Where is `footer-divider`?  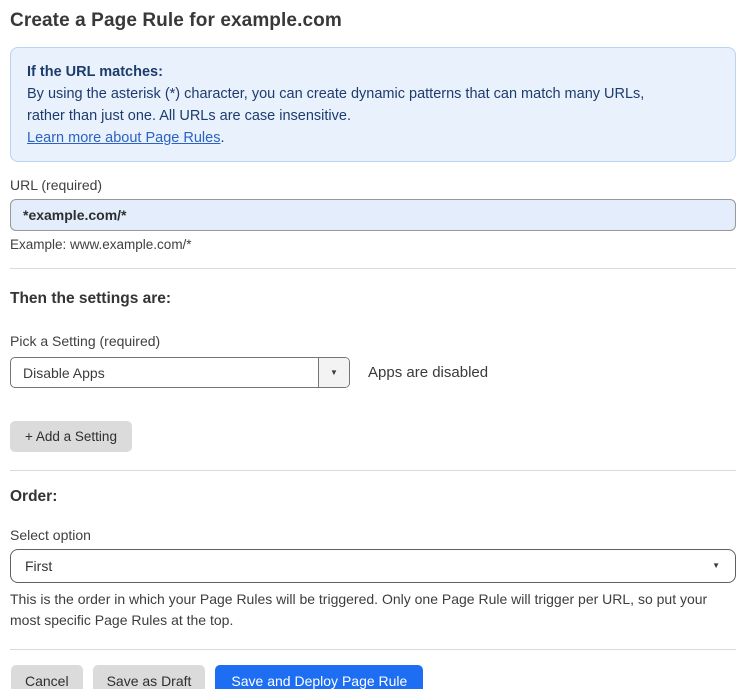
footer-divider is located at coordinates (373, 649).